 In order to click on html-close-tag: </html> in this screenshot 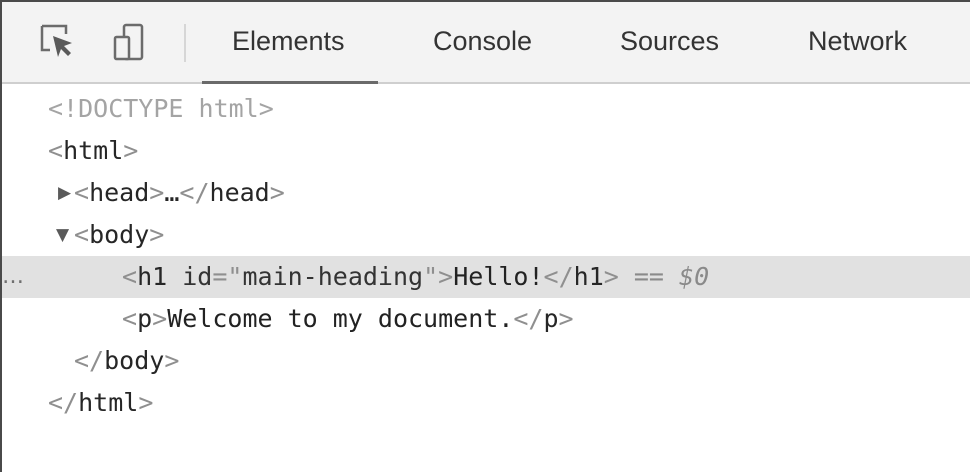, I will do `click(101, 402)`.